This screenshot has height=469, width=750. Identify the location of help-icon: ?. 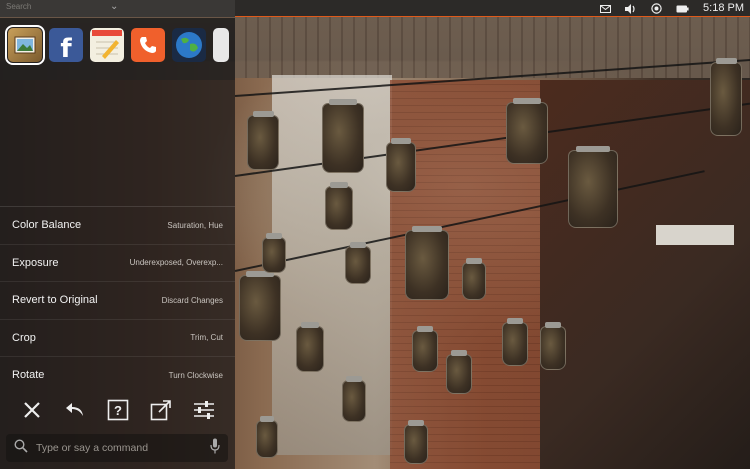
(118, 410).